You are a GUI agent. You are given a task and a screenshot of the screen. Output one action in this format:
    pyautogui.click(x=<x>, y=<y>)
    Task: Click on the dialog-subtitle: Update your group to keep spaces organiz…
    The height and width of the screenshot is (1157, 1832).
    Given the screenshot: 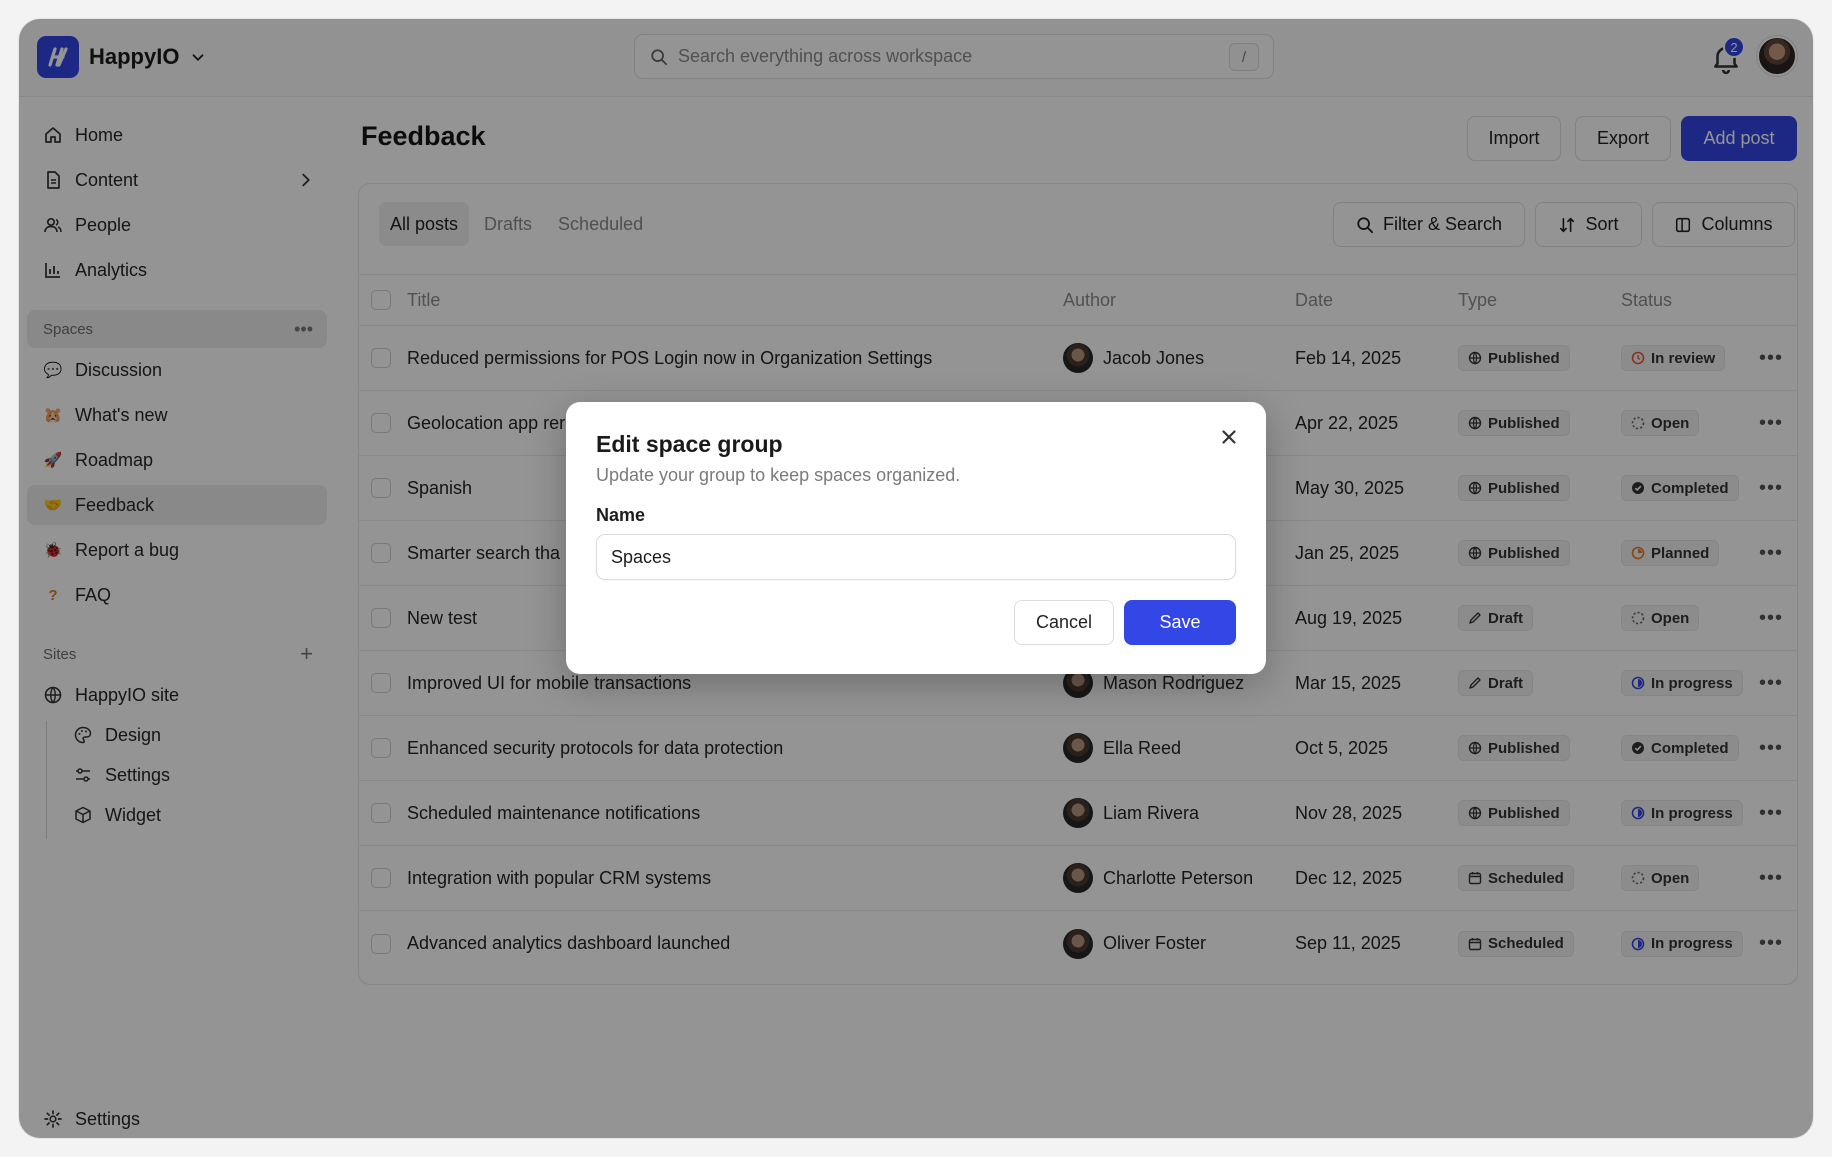 What is the action you would take?
    pyautogui.click(x=778, y=475)
    